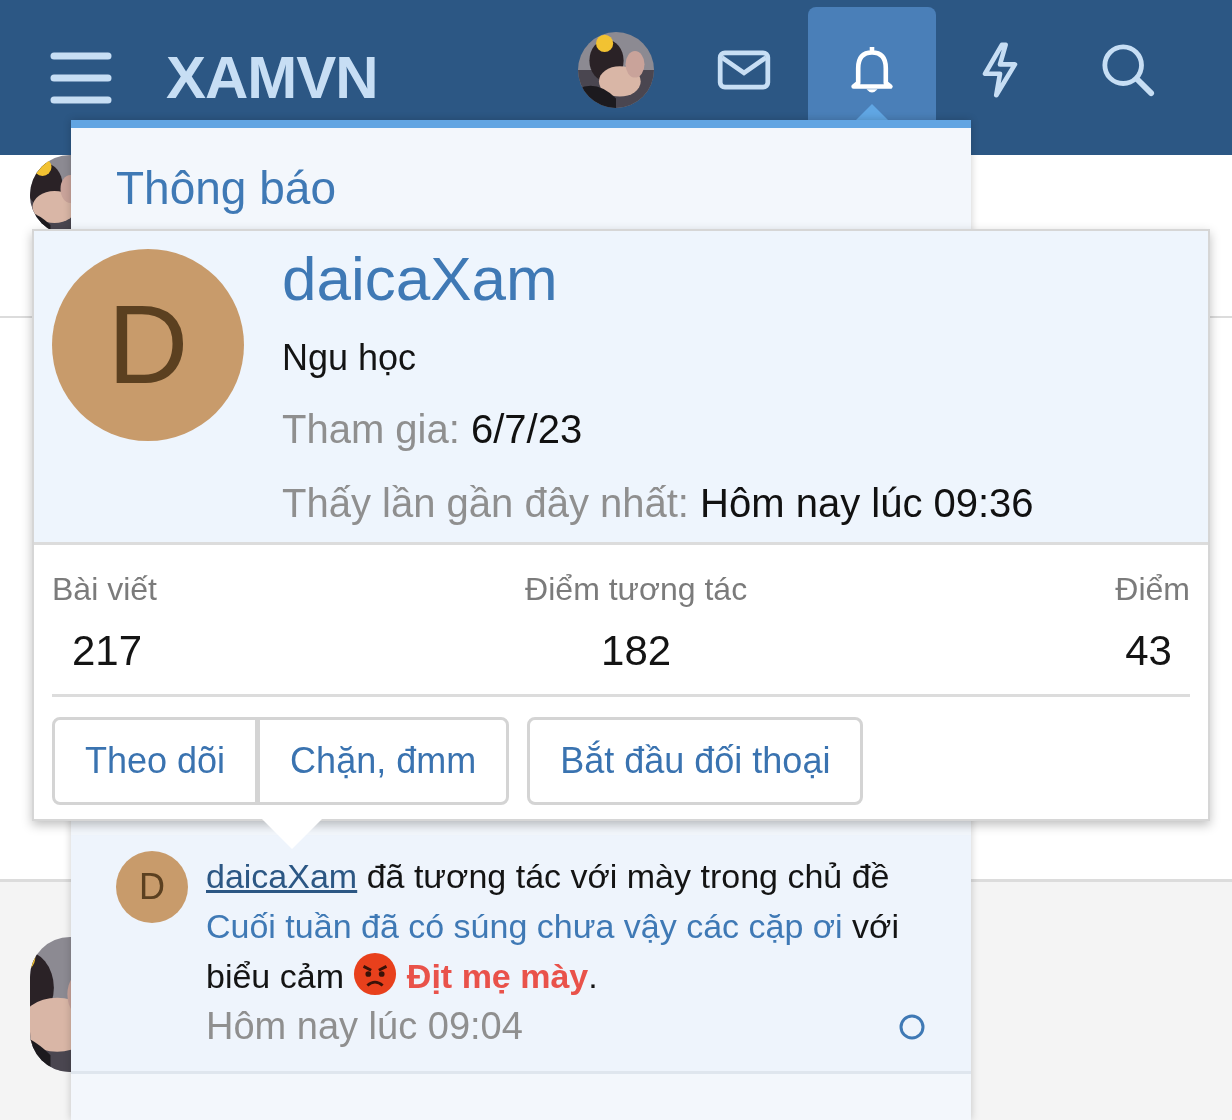 The height and width of the screenshot is (1120, 1232). What do you see at coordinates (155, 761) in the screenshot?
I see `action-button: Theo dõi` at bounding box center [155, 761].